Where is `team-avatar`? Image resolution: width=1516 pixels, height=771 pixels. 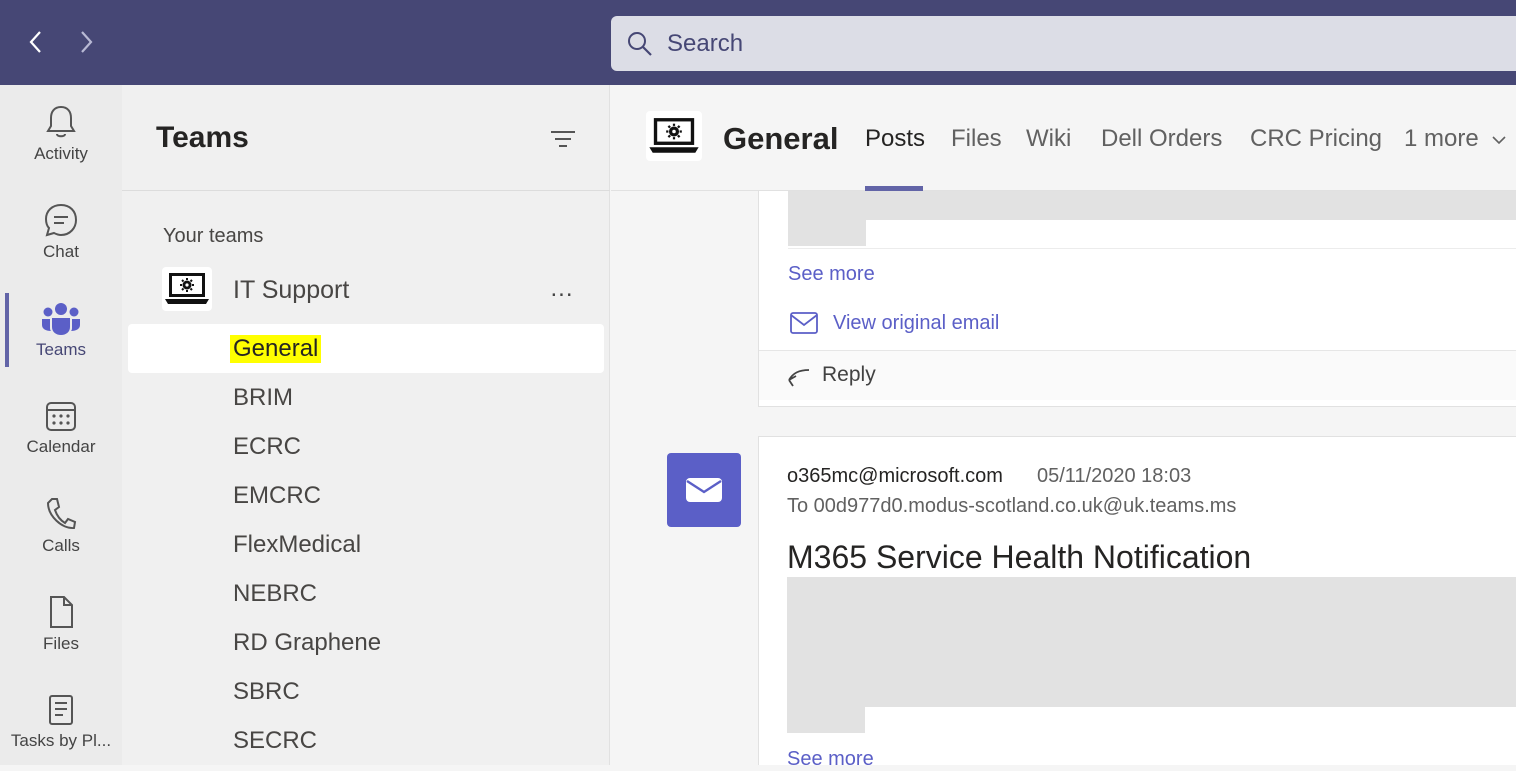 team-avatar is located at coordinates (187, 289).